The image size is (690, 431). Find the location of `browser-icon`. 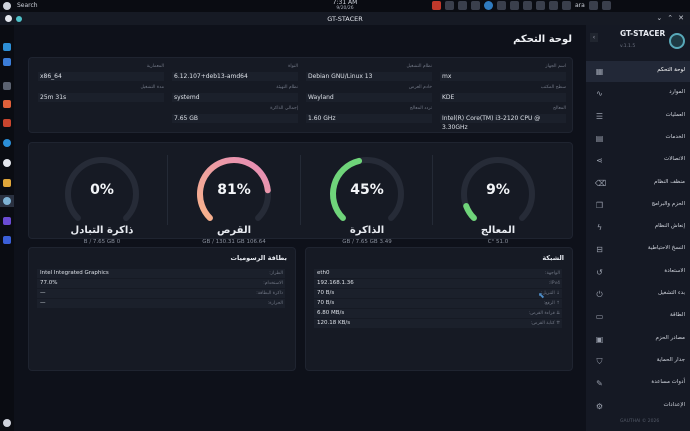

browser-icon is located at coordinates (7, 104).